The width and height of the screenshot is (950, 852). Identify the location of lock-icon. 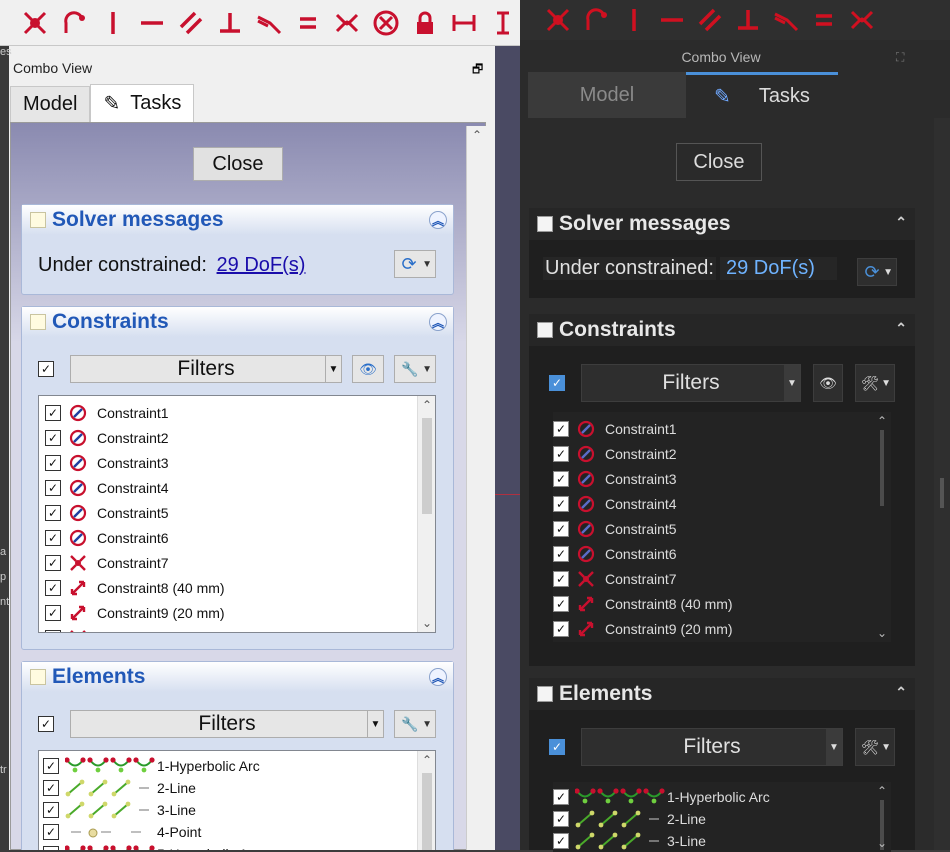
(424, 23).